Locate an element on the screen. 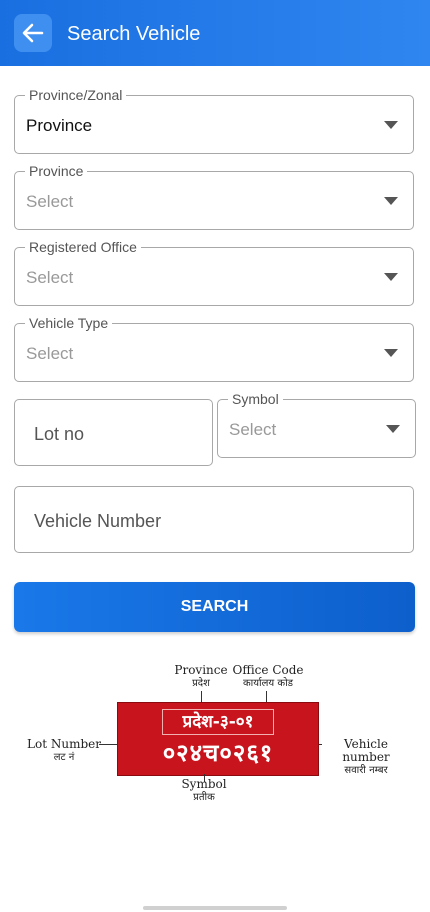  plate-top-text: प्रदेश-३-०१ is located at coordinates (218, 722).